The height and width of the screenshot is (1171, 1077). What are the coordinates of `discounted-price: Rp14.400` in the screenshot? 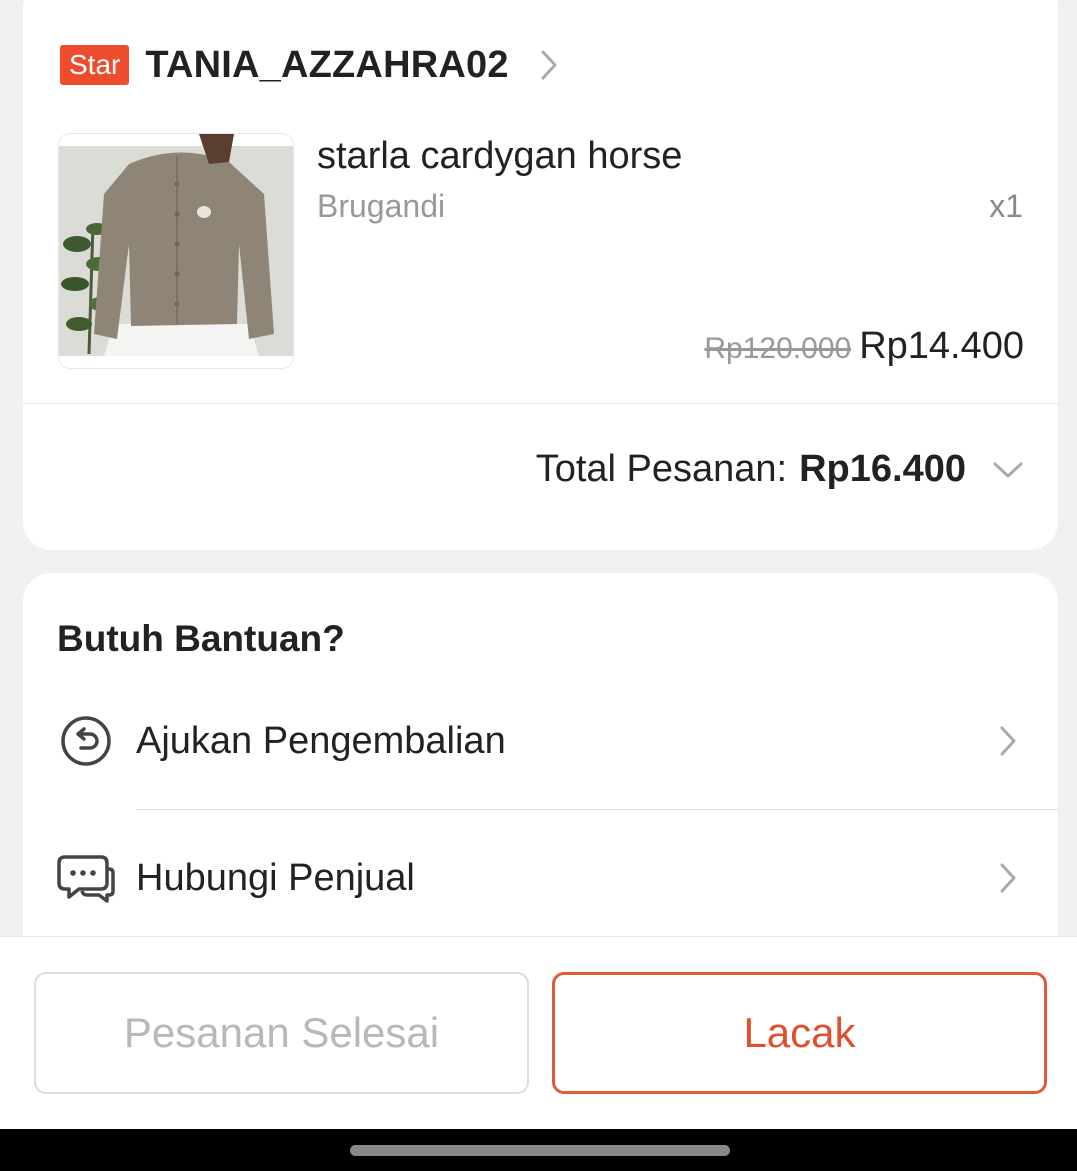 It's located at (941, 346).